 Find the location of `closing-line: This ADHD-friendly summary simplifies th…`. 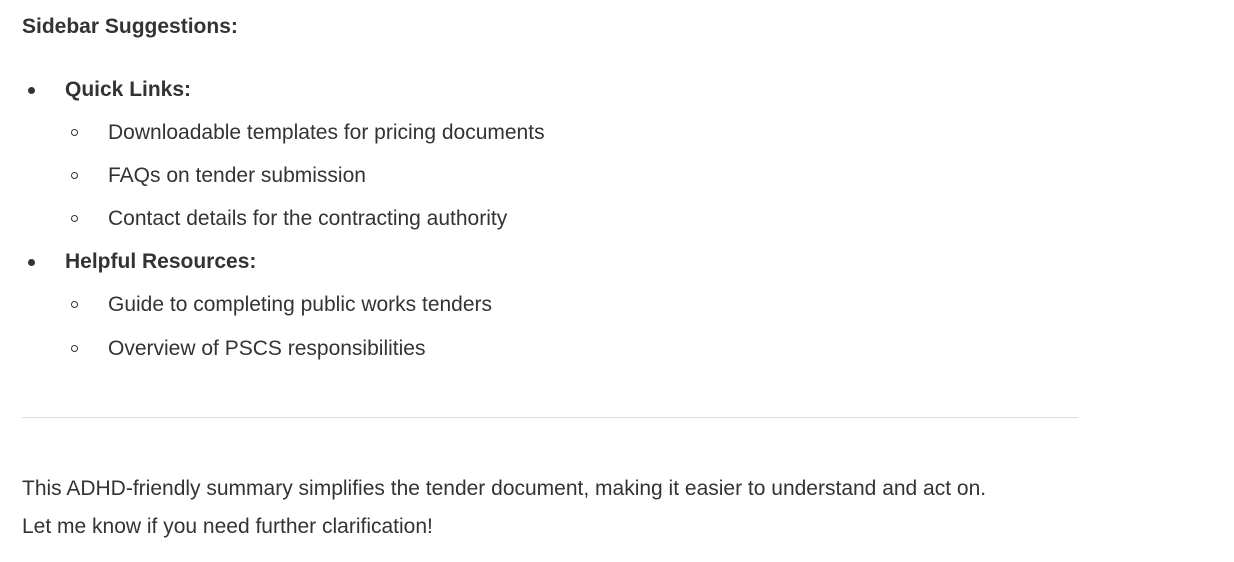

closing-line: This ADHD-friendly summary simplifies th… is located at coordinates (504, 488).